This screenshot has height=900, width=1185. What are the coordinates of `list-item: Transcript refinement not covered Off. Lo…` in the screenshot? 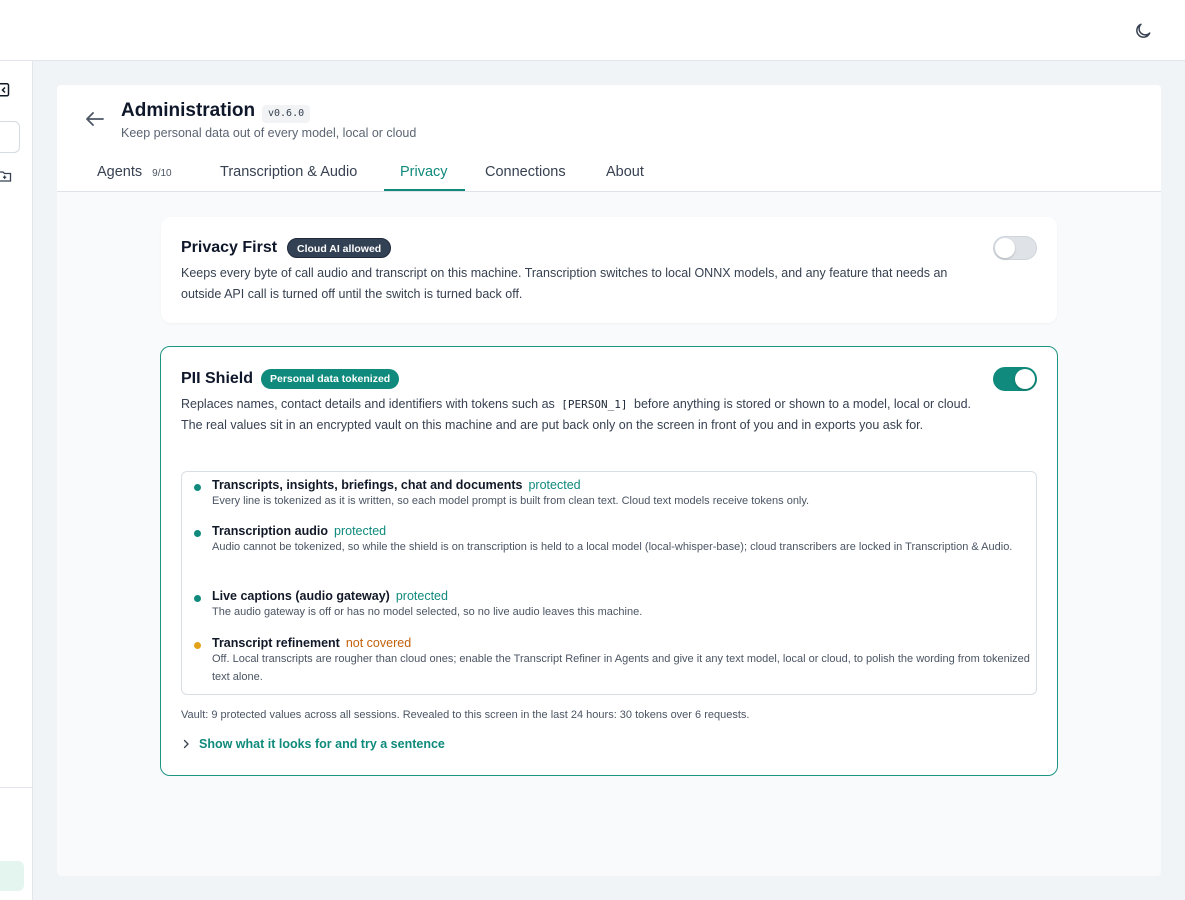 It's located at (613, 661).